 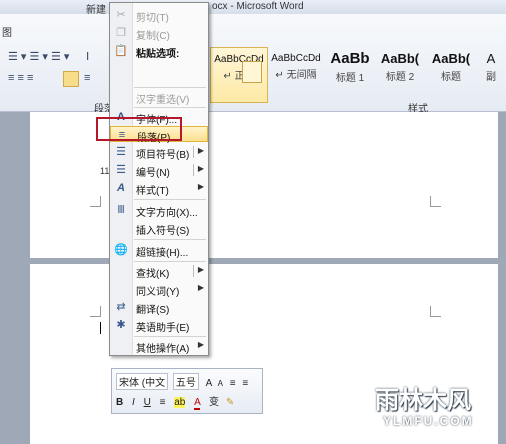 I want to click on title-bar: 新建 ocx - Microsoft Word, so click(x=253, y=8).